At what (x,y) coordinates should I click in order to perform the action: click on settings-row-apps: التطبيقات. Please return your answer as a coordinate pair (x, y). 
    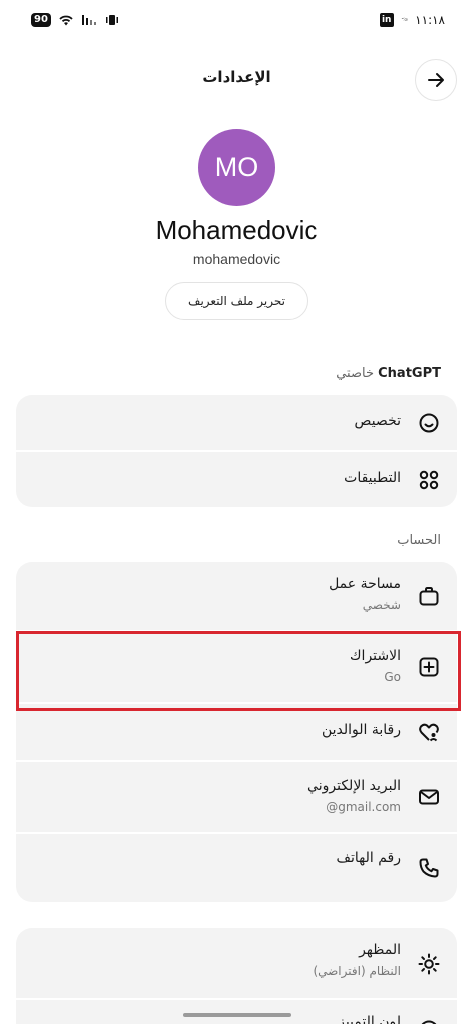
    Looking at the image, I should click on (236, 479).